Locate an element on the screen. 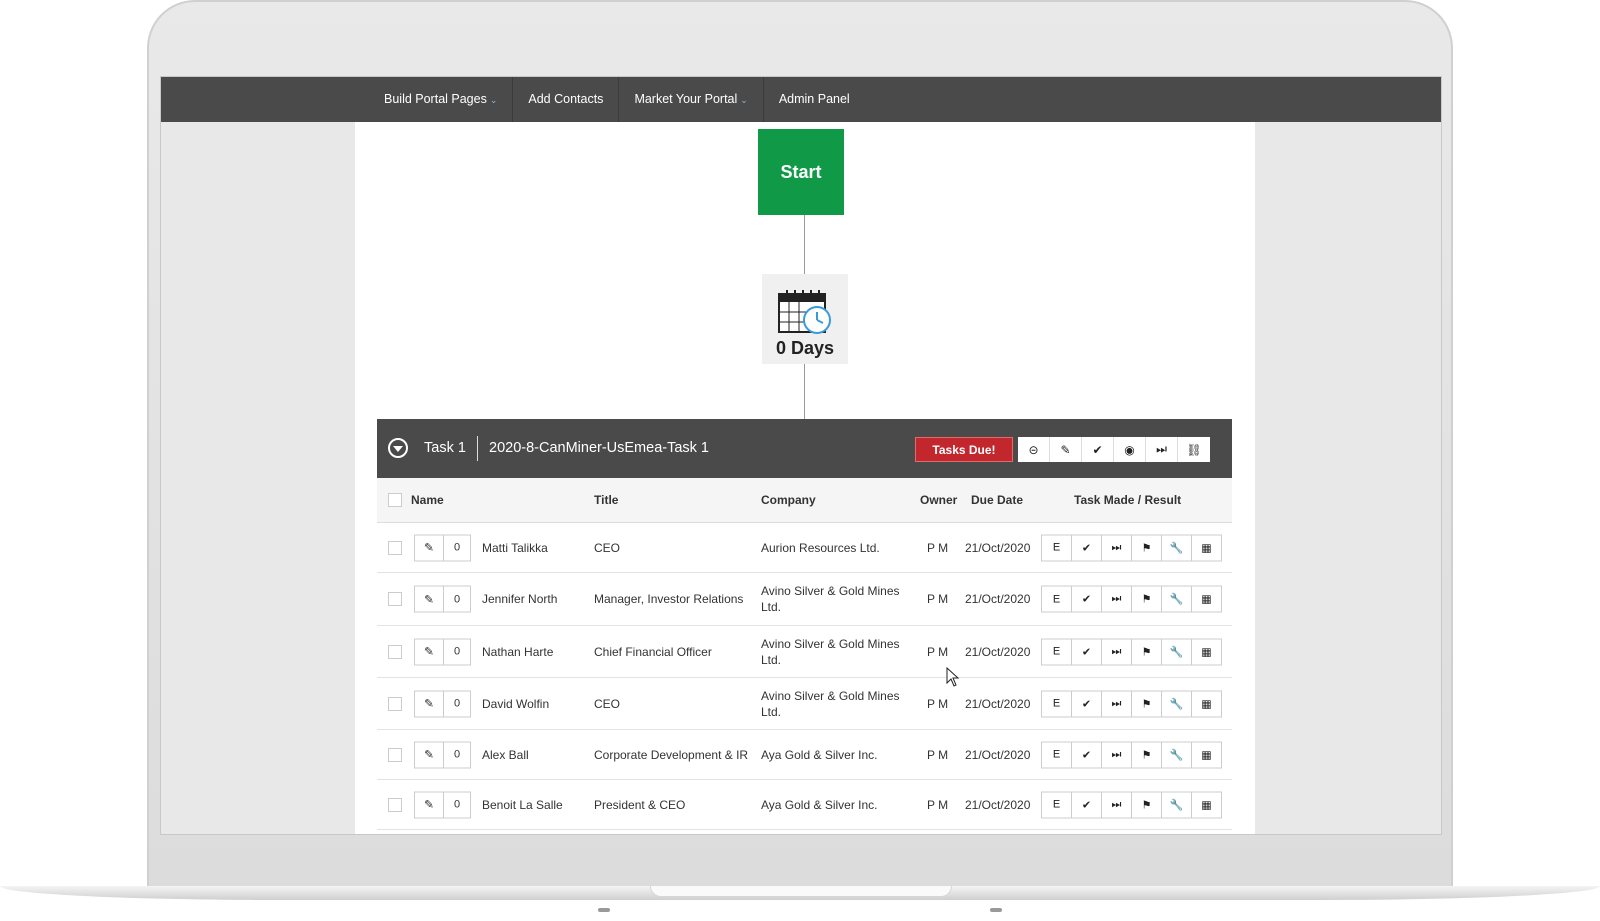 This screenshot has width=1600, height=921. laptop-notch is located at coordinates (801, 891).